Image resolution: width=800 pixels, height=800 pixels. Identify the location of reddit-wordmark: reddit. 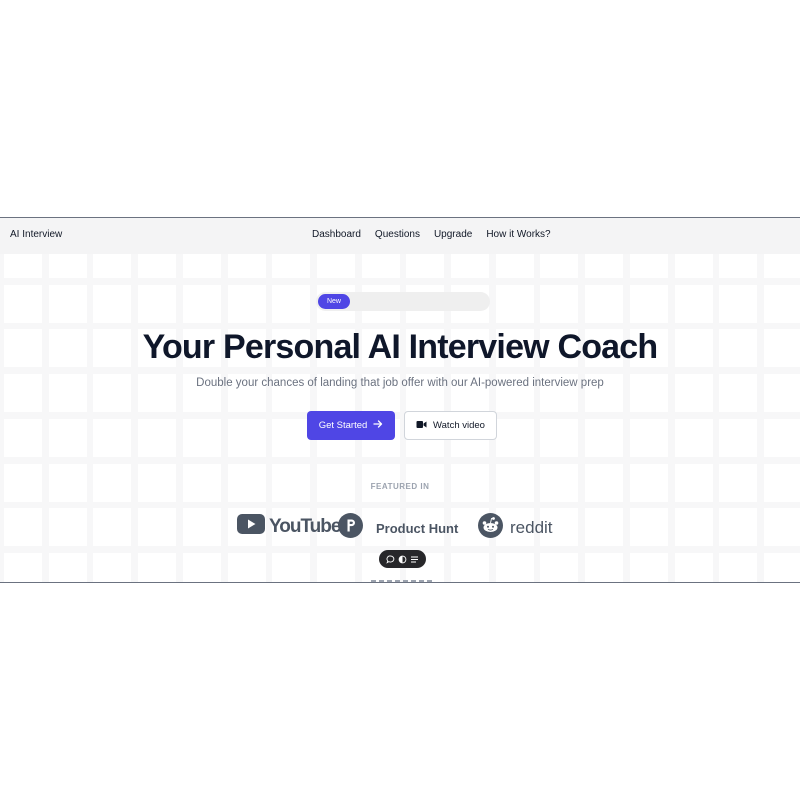
(531, 527).